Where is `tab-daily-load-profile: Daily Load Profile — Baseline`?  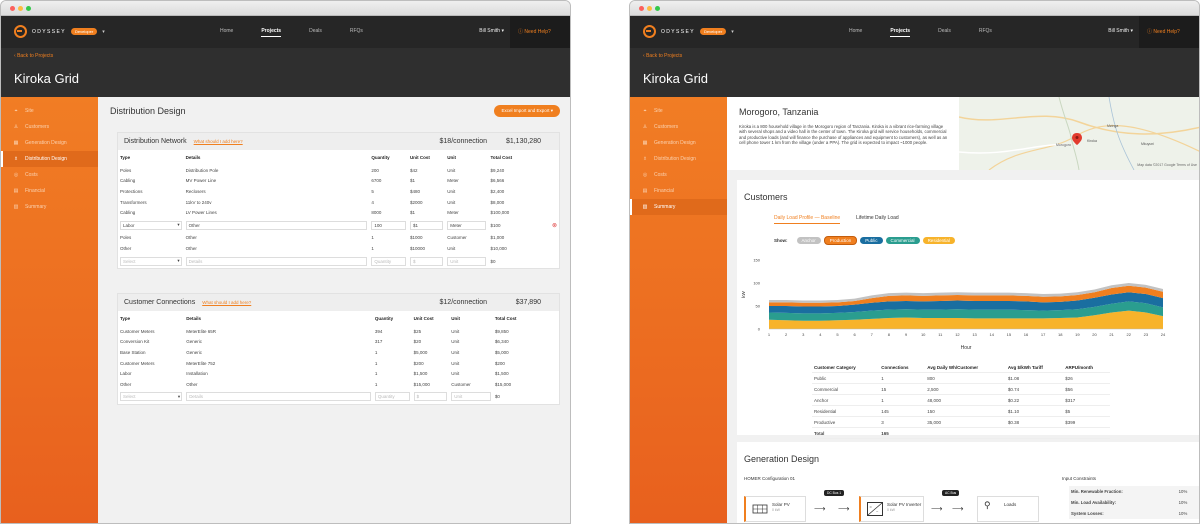
tab-daily-load-profile: Daily Load Profile — Baseline is located at coordinates (807, 219).